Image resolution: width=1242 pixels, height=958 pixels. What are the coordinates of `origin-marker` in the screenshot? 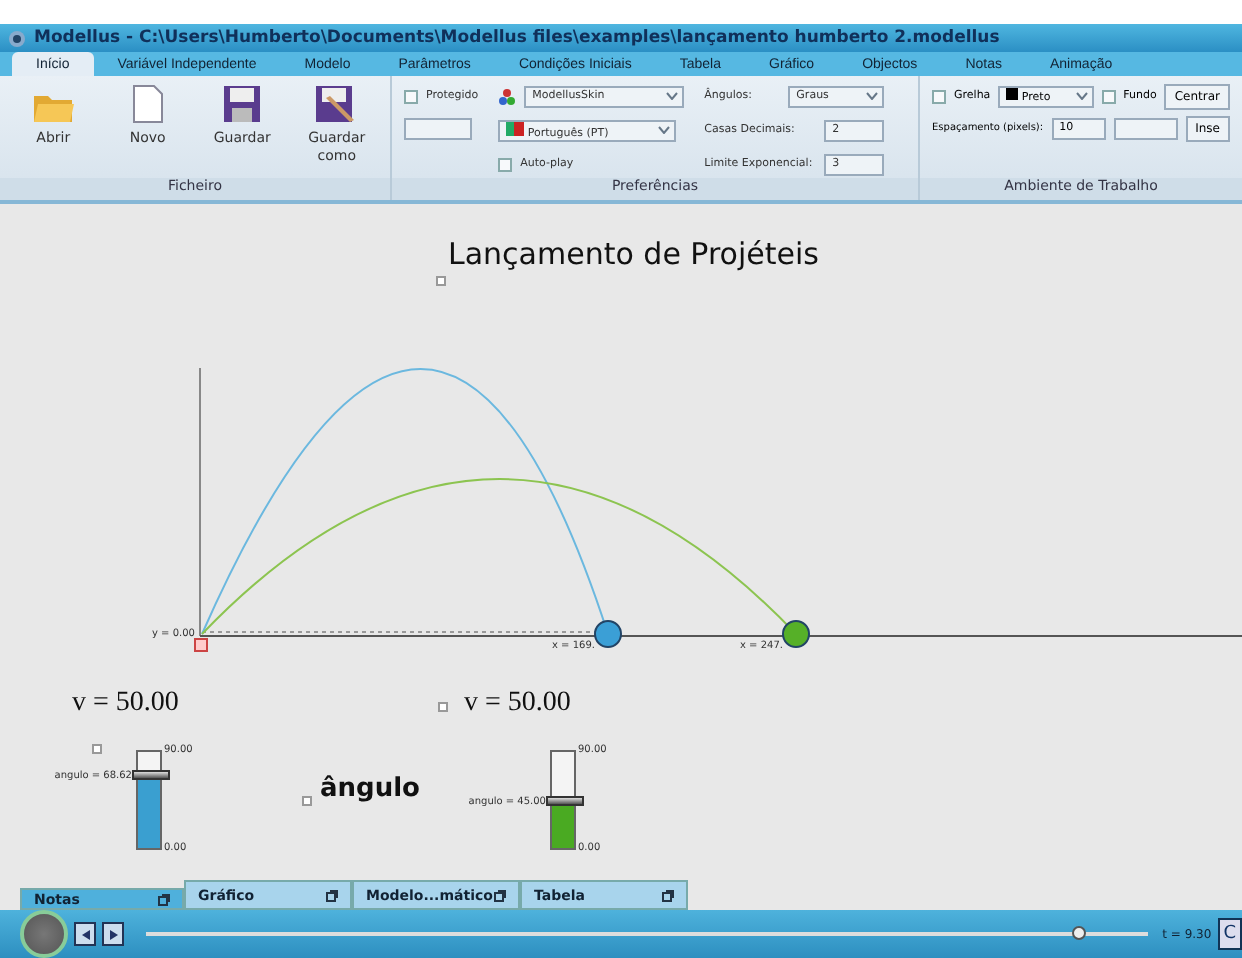 It's located at (201, 645).